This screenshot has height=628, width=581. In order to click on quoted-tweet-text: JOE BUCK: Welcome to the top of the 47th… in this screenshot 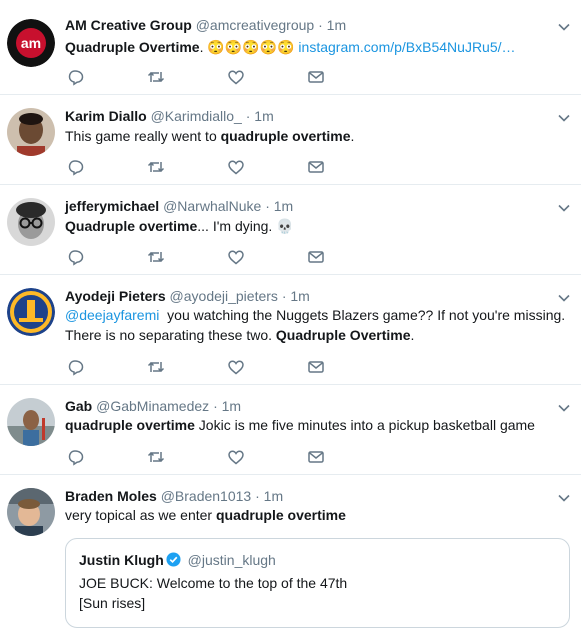, I will do `click(213, 593)`.